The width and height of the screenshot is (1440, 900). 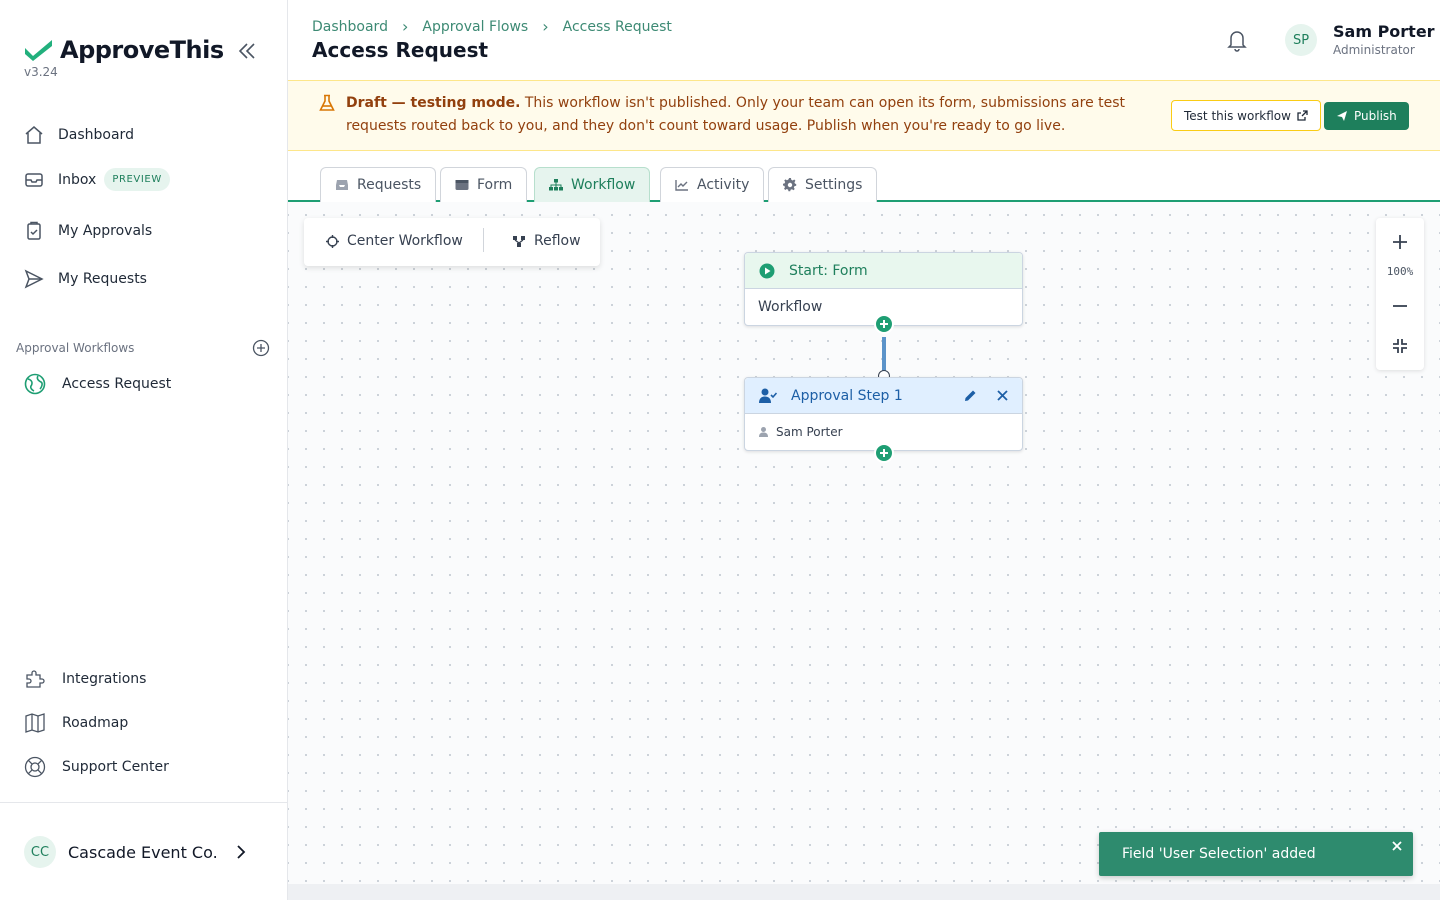 What do you see at coordinates (378, 184) in the screenshot?
I see `tab-requests: Requests` at bounding box center [378, 184].